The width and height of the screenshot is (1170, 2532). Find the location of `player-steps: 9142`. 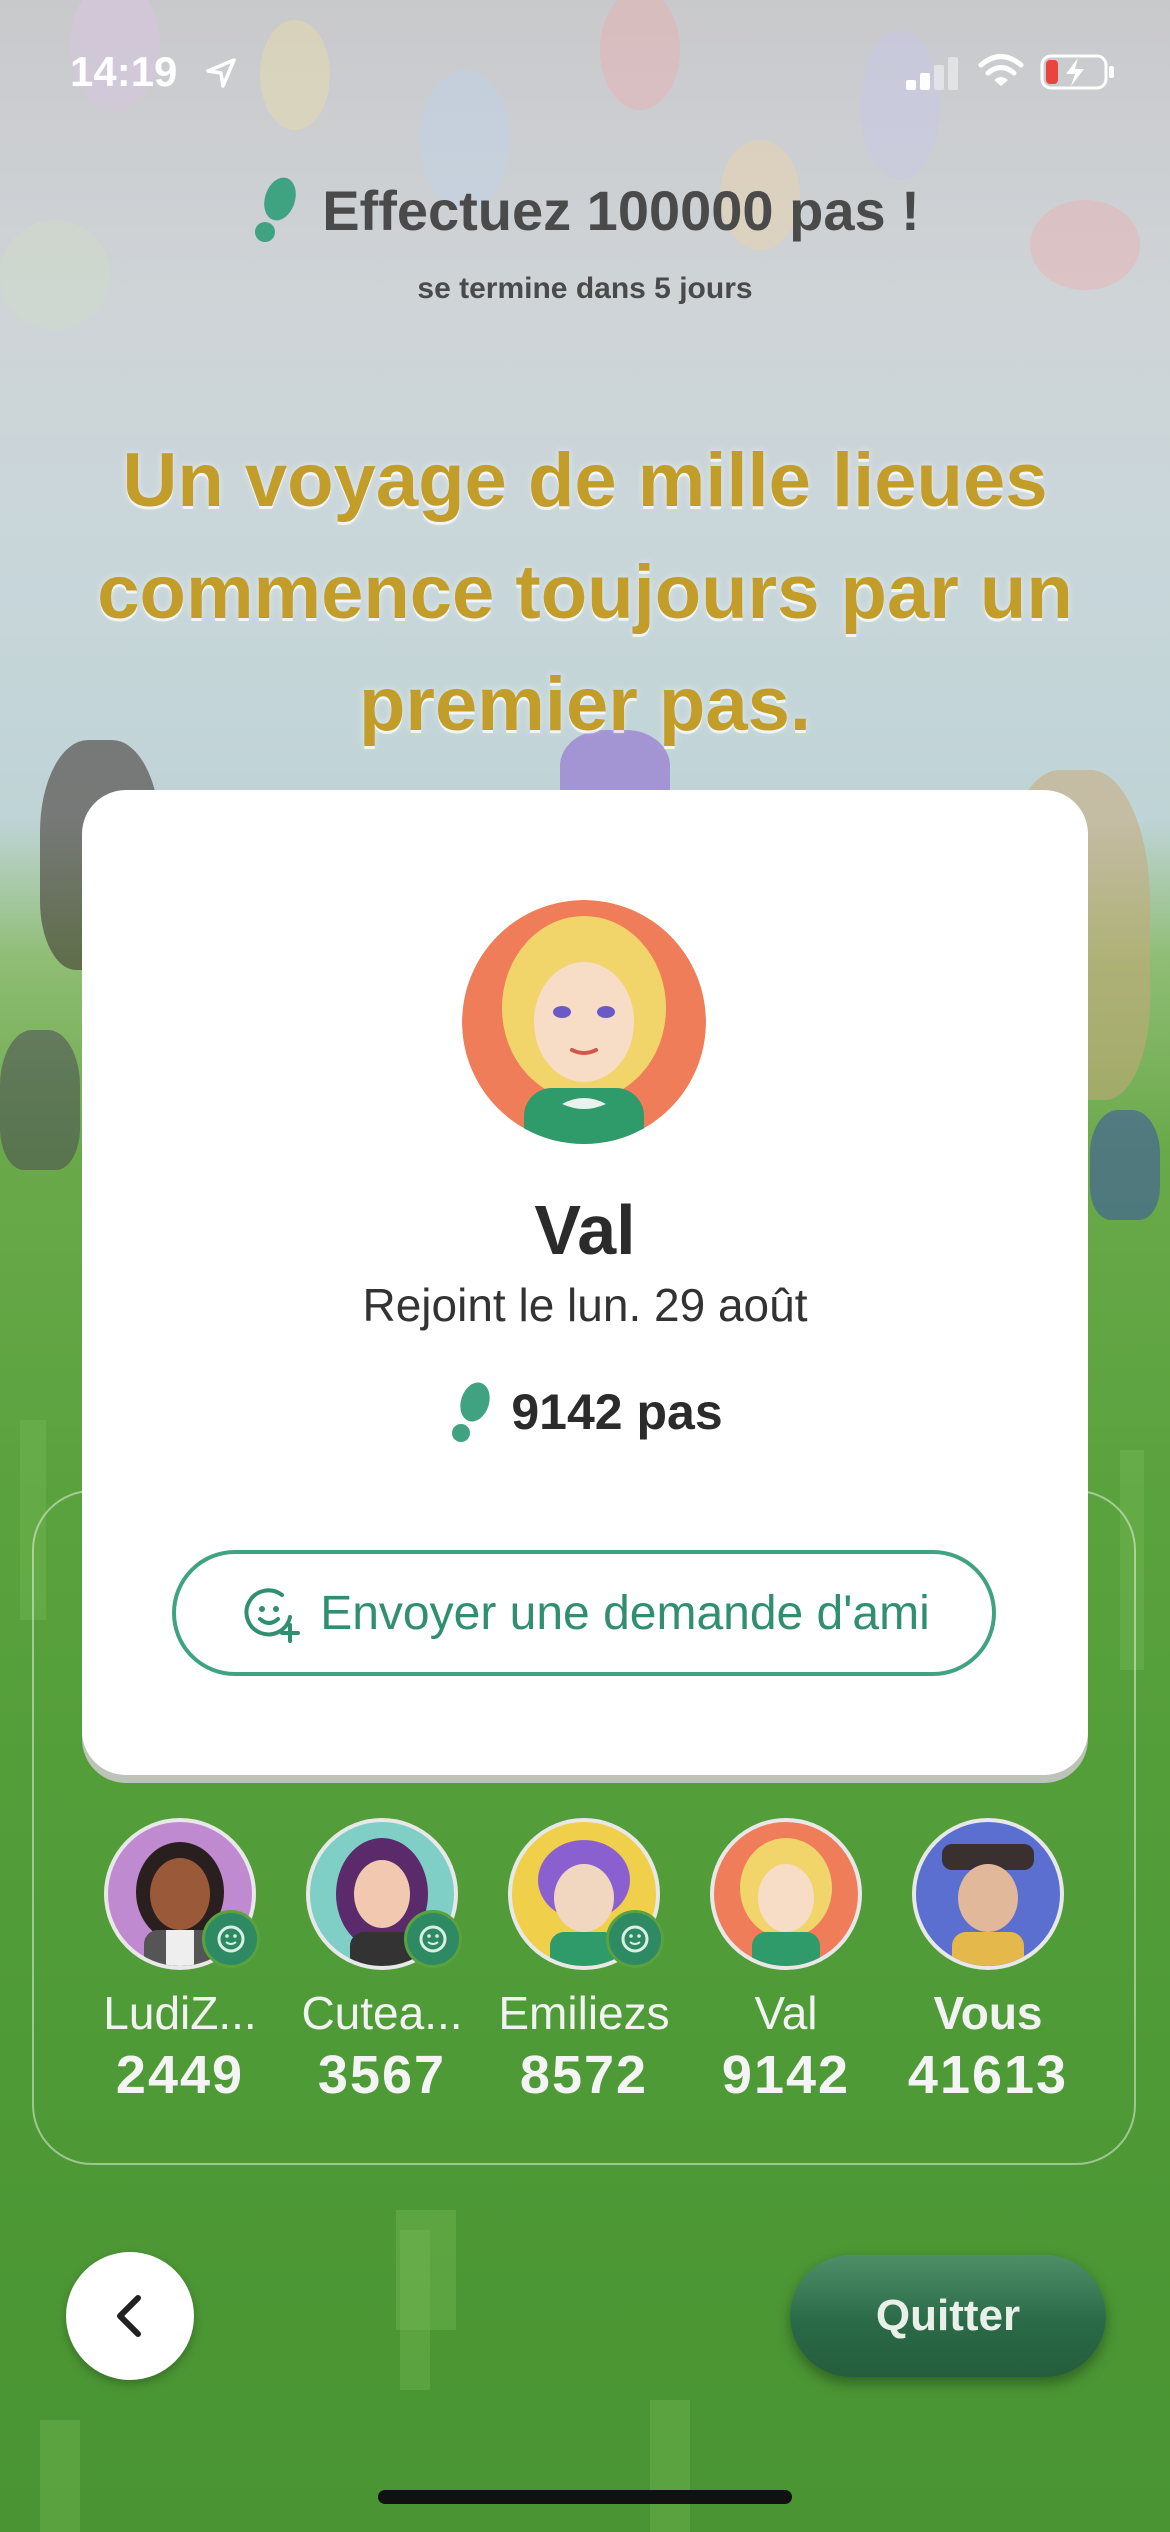

player-steps: 9142 is located at coordinates (786, 2075).